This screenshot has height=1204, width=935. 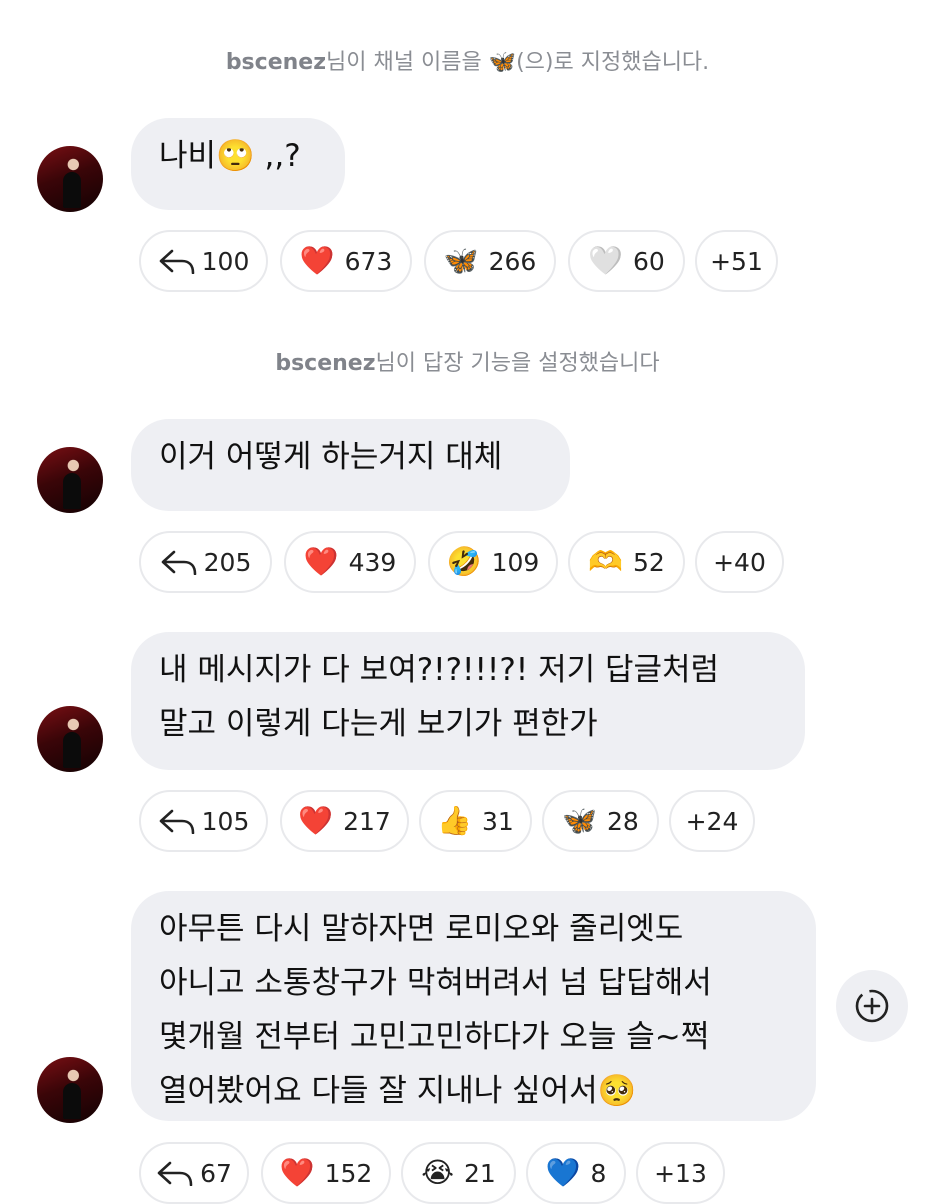 What do you see at coordinates (346, 261) in the screenshot?
I see `reaction-chip: ❤️ 673` at bounding box center [346, 261].